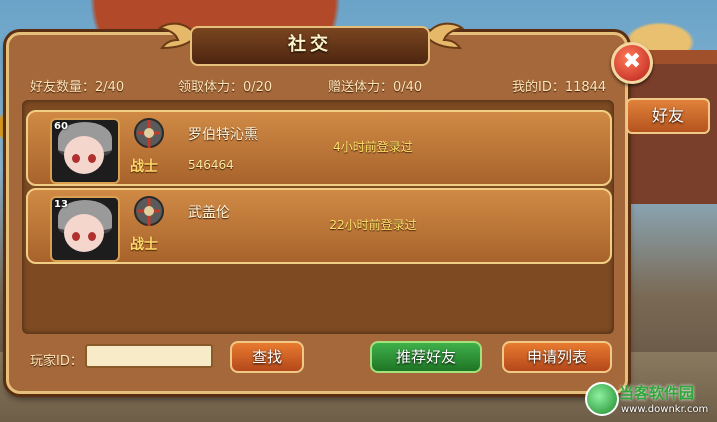  Describe the element at coordinates (56, 361) in the screenshot. I see `player-id-label: 玩家ID：` at that location.